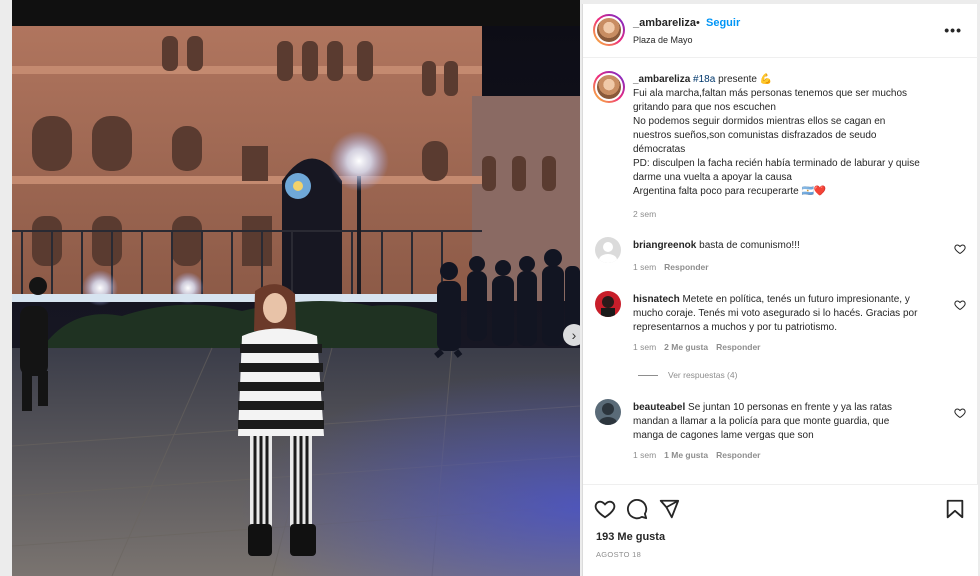  I want to click on photo-top-bar, so click(296, 13).